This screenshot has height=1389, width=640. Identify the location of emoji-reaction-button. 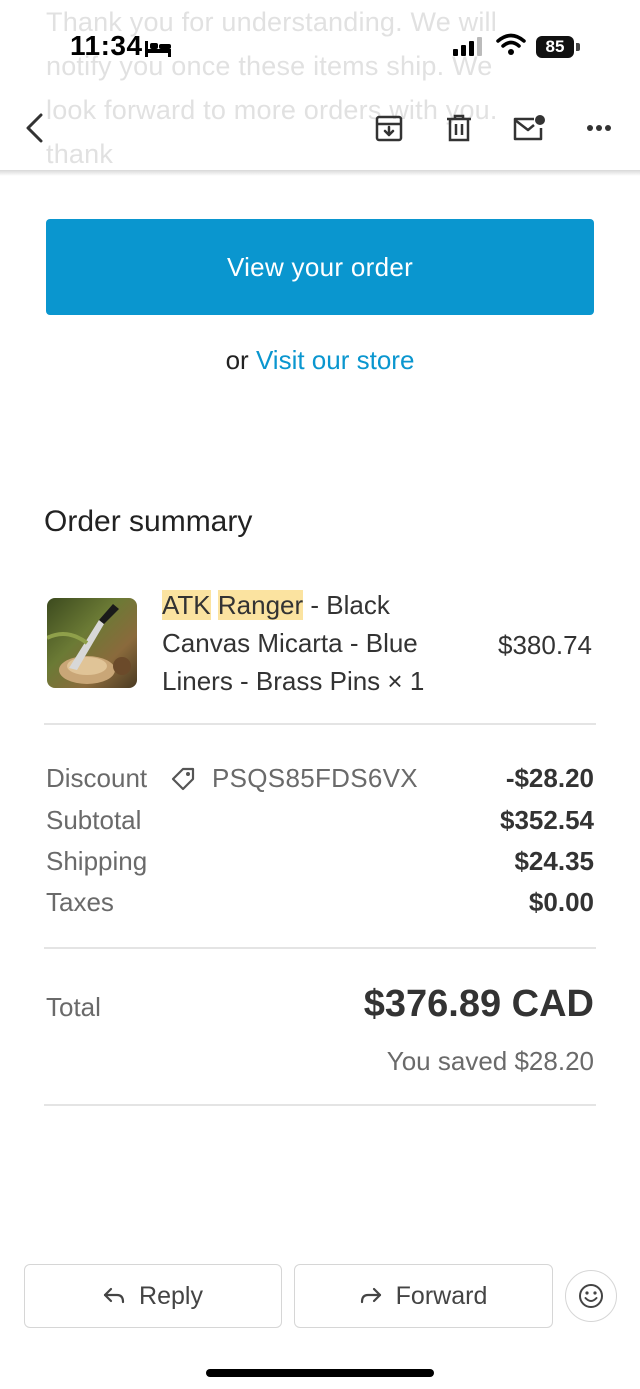
(591, 1296).